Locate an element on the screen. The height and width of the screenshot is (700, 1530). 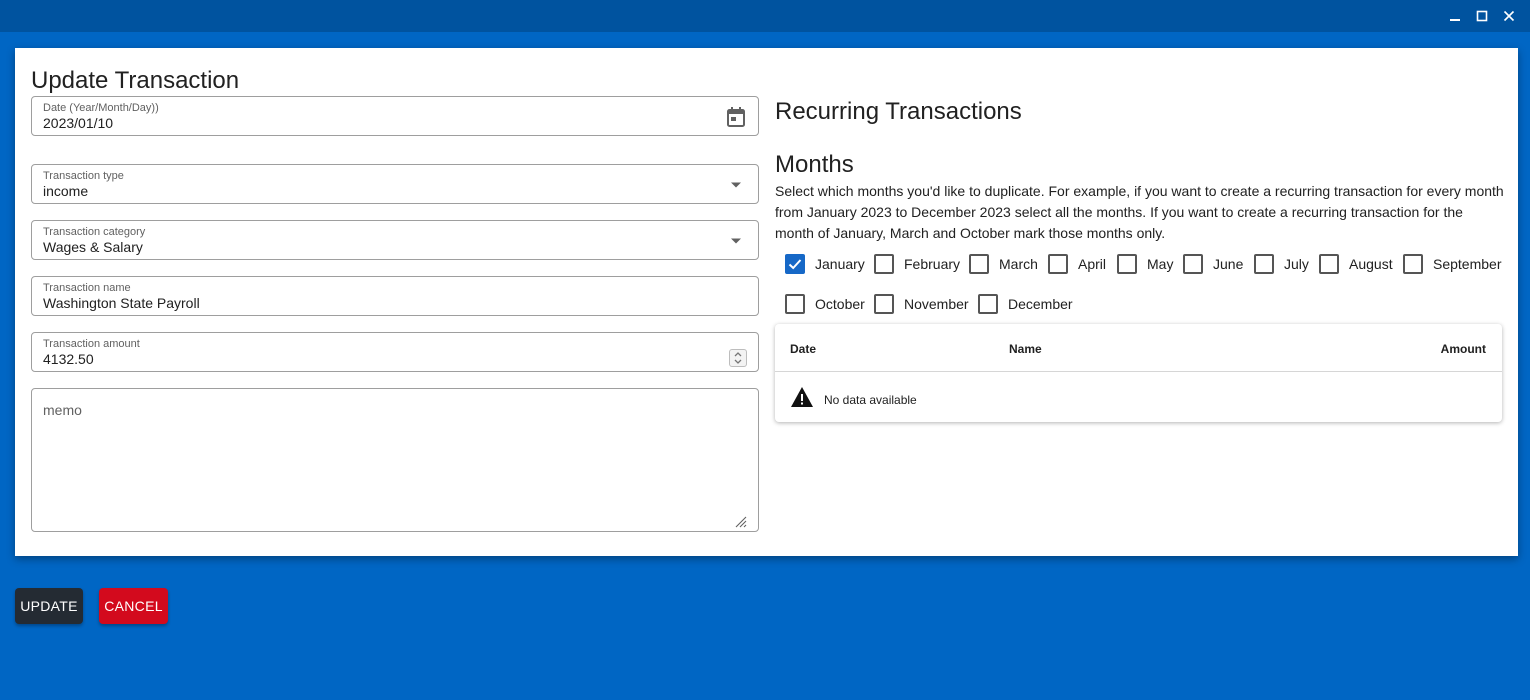
month-label: August is located at coordinates (1371, 264).